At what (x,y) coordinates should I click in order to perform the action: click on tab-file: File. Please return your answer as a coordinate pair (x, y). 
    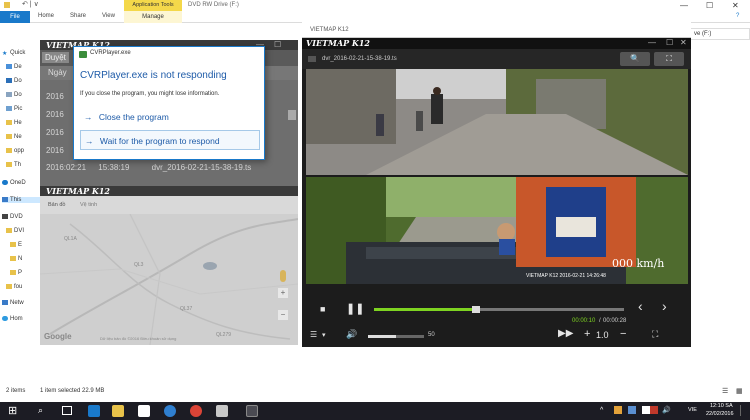
    Looking at the image, I should click on (15, 17).